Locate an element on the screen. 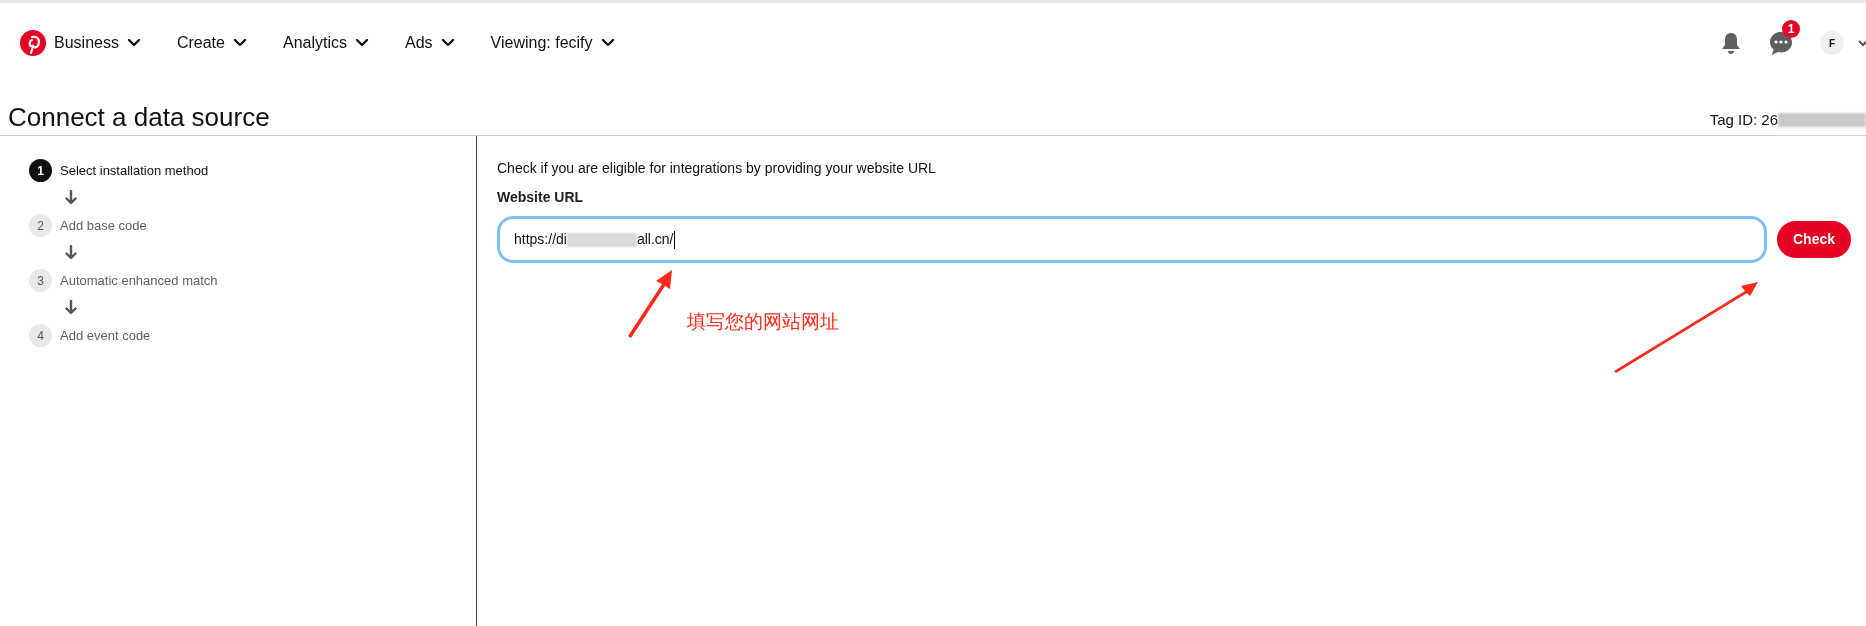  step-number: 4 is located at coordinates (40, 335).